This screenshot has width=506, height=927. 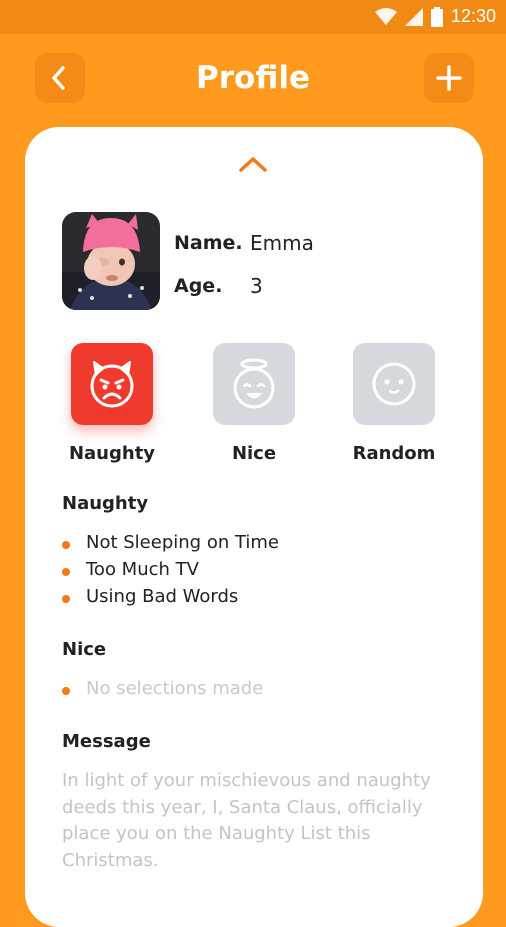 I want to click on list-item: Using Bad Words, so click(x=150, y=596).